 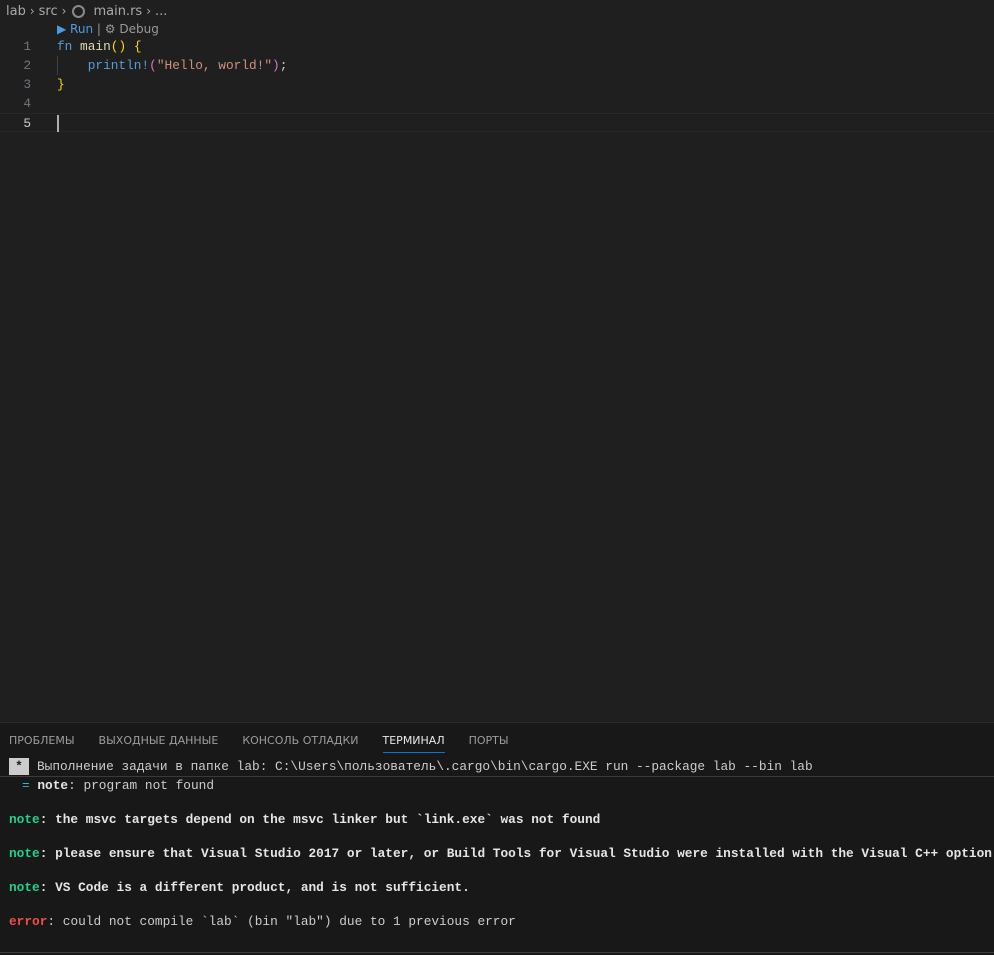 I want to click on rust-file-icon, so click(x=79, y=11).